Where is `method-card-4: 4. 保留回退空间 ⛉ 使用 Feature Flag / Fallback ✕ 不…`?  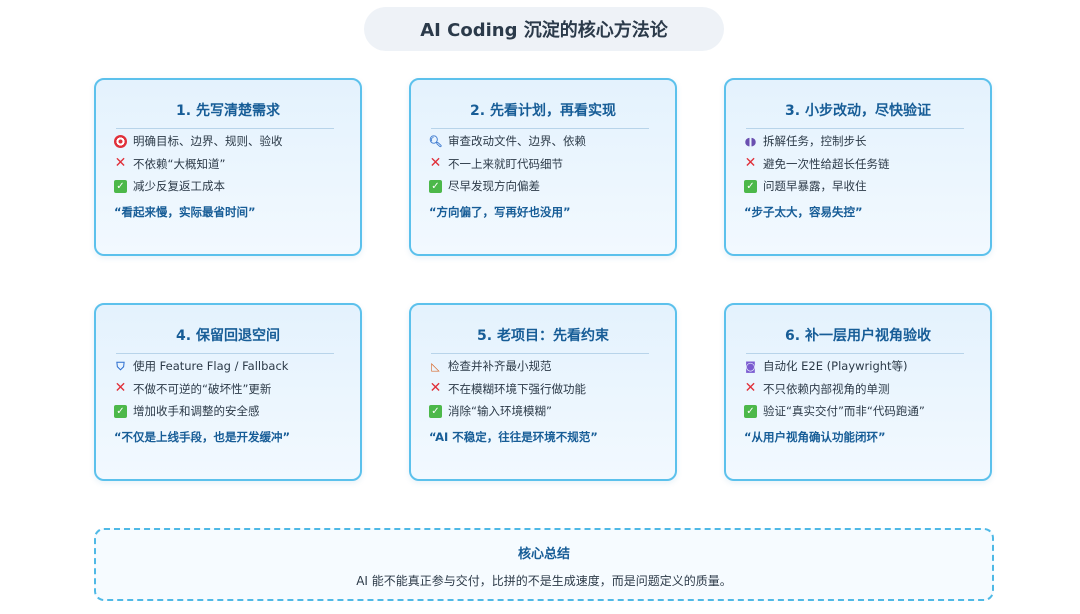 method-card-4: 4. 保留回退空间 ⛉ 使用 Feature Flag / Fallback ✕ 不… is located at coordinates (228, 392).